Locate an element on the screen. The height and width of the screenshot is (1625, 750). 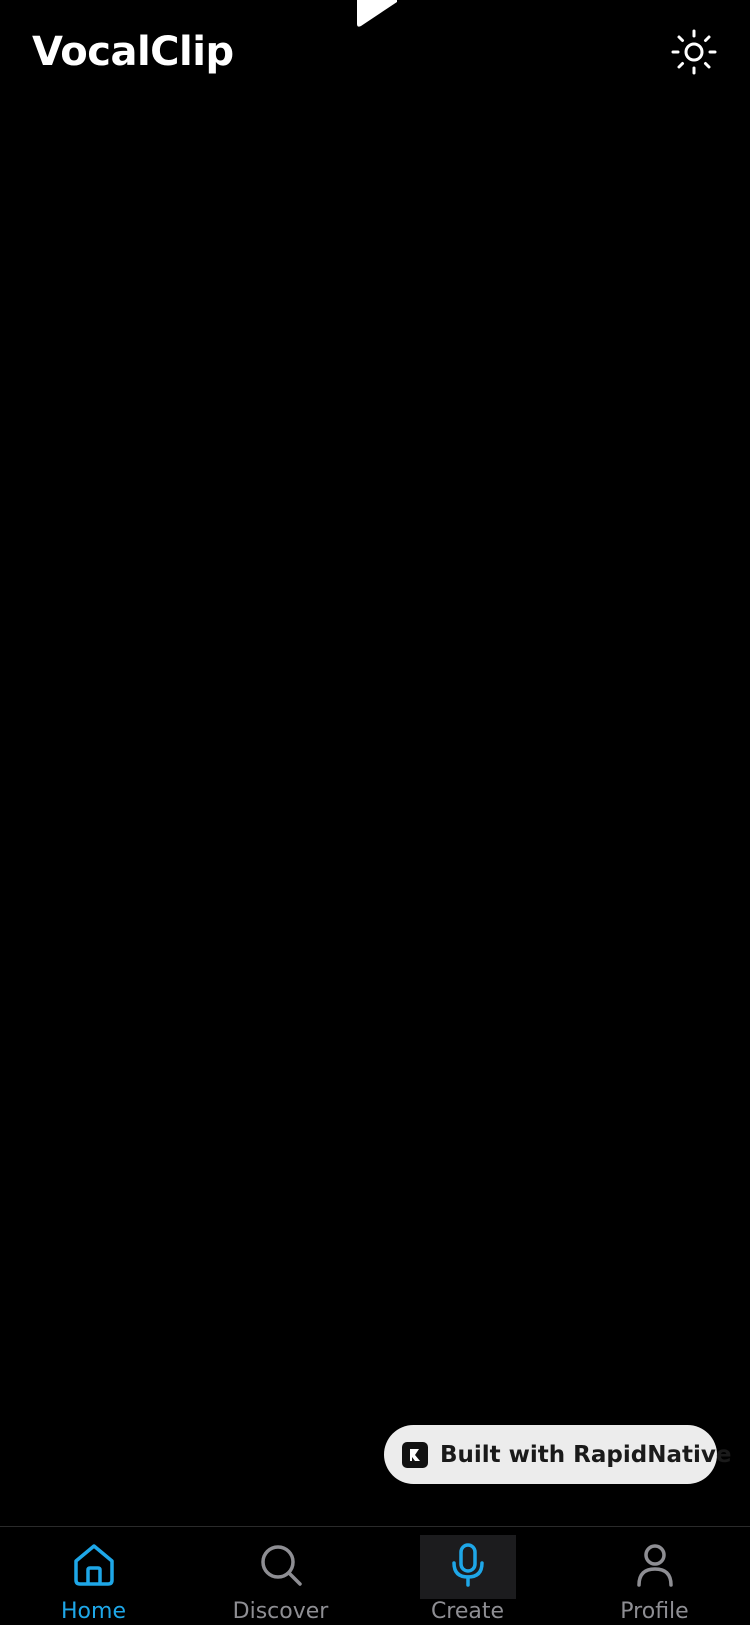
tab-discover: Discover is located at coordinates (280, 1576).